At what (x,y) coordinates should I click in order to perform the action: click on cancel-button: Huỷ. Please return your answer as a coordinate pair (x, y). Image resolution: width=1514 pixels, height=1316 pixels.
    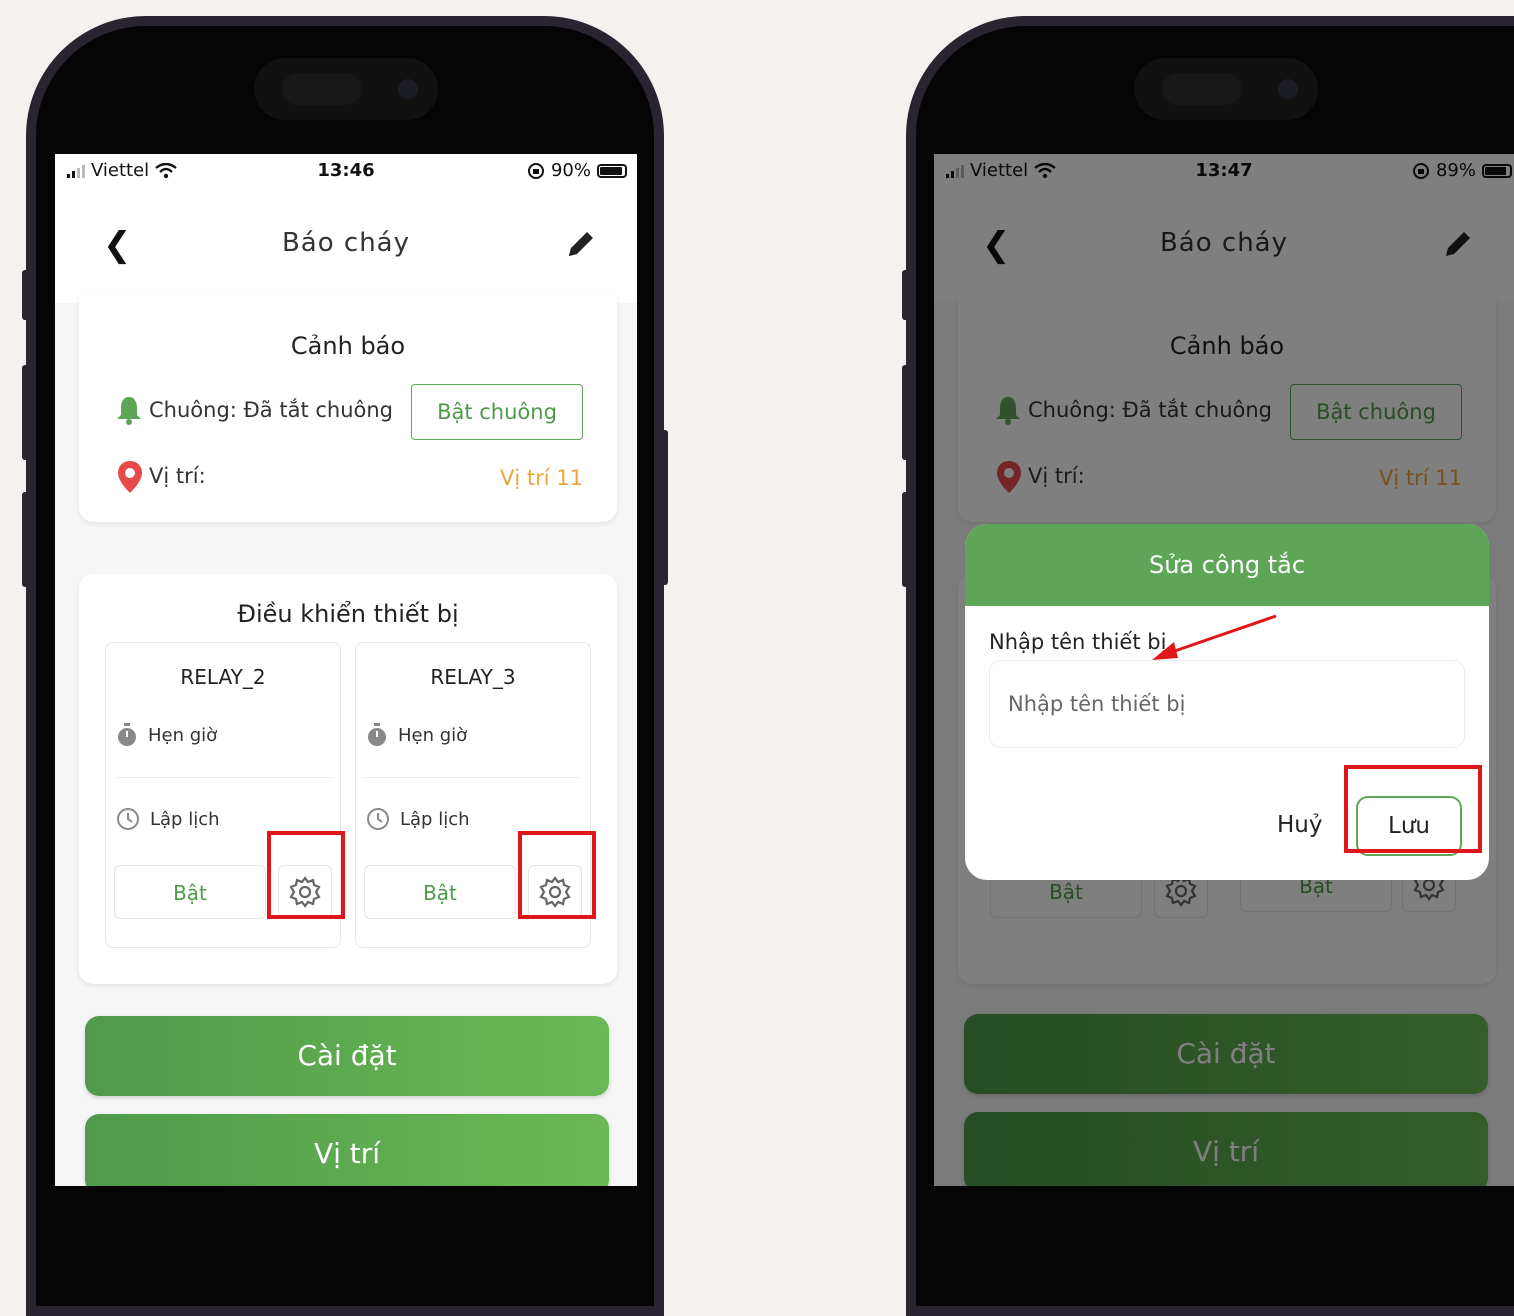
    Looking at the image, I should click on (1299, 825).